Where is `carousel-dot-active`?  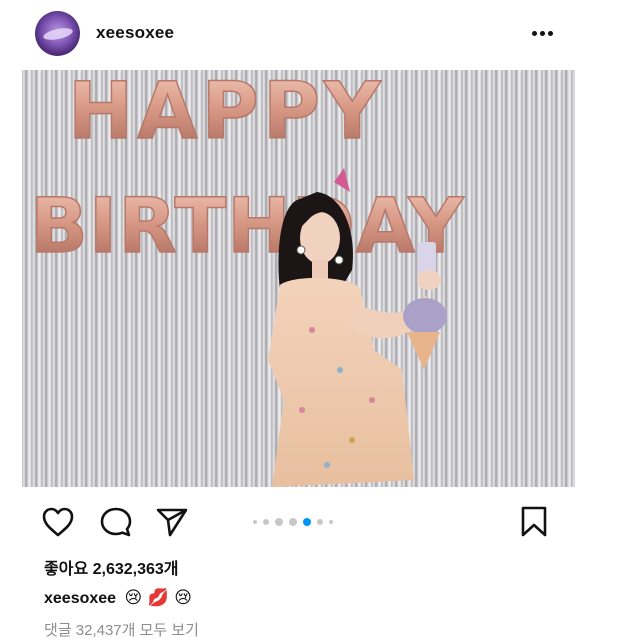
carousel-dot-active is located at coordinates (307, 522).